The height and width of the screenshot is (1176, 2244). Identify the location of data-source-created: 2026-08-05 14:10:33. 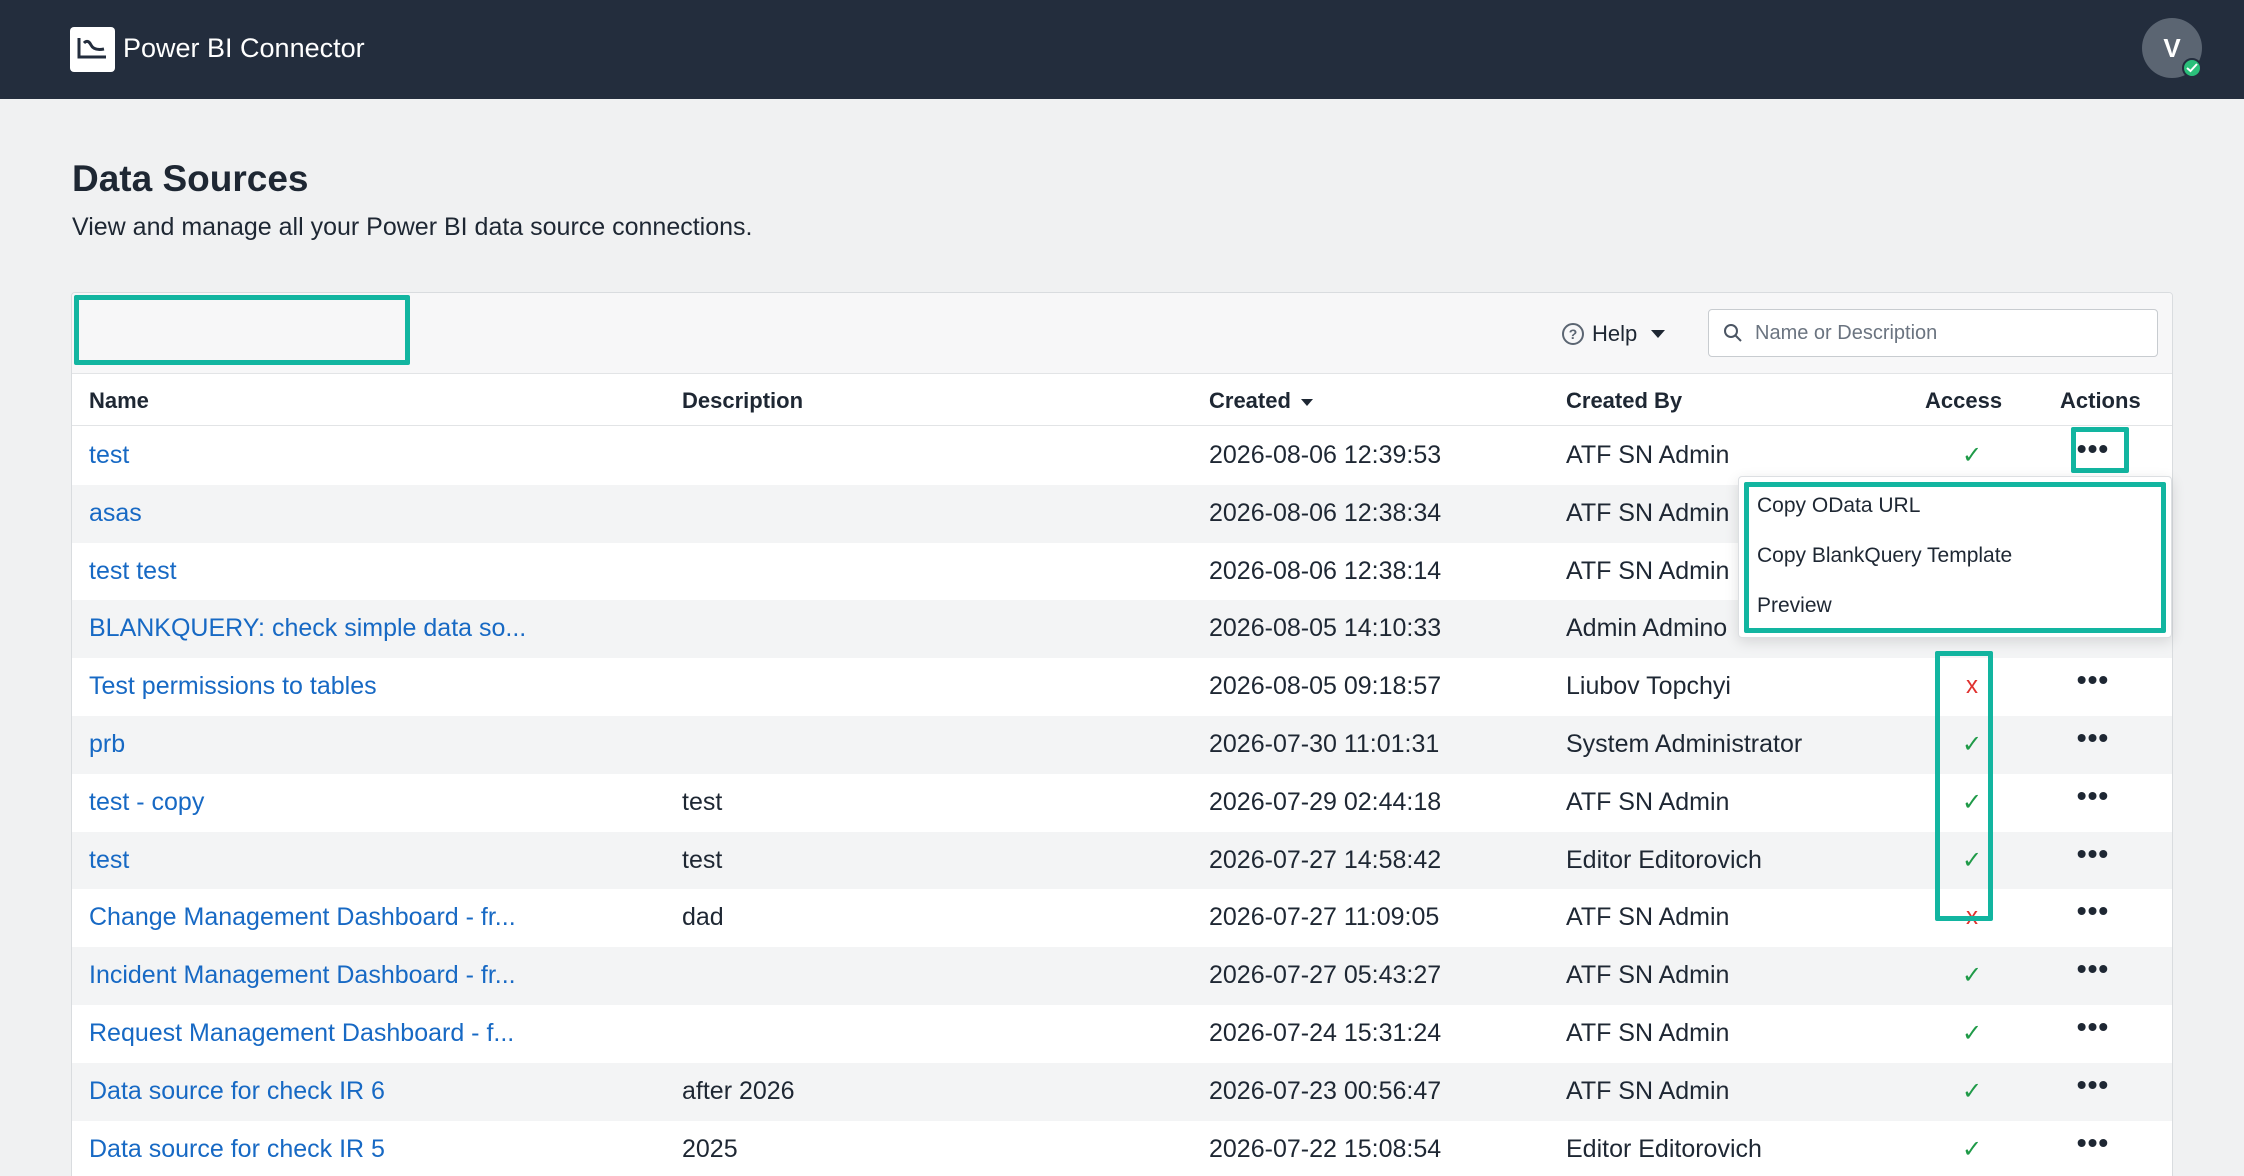
(1325, 628).